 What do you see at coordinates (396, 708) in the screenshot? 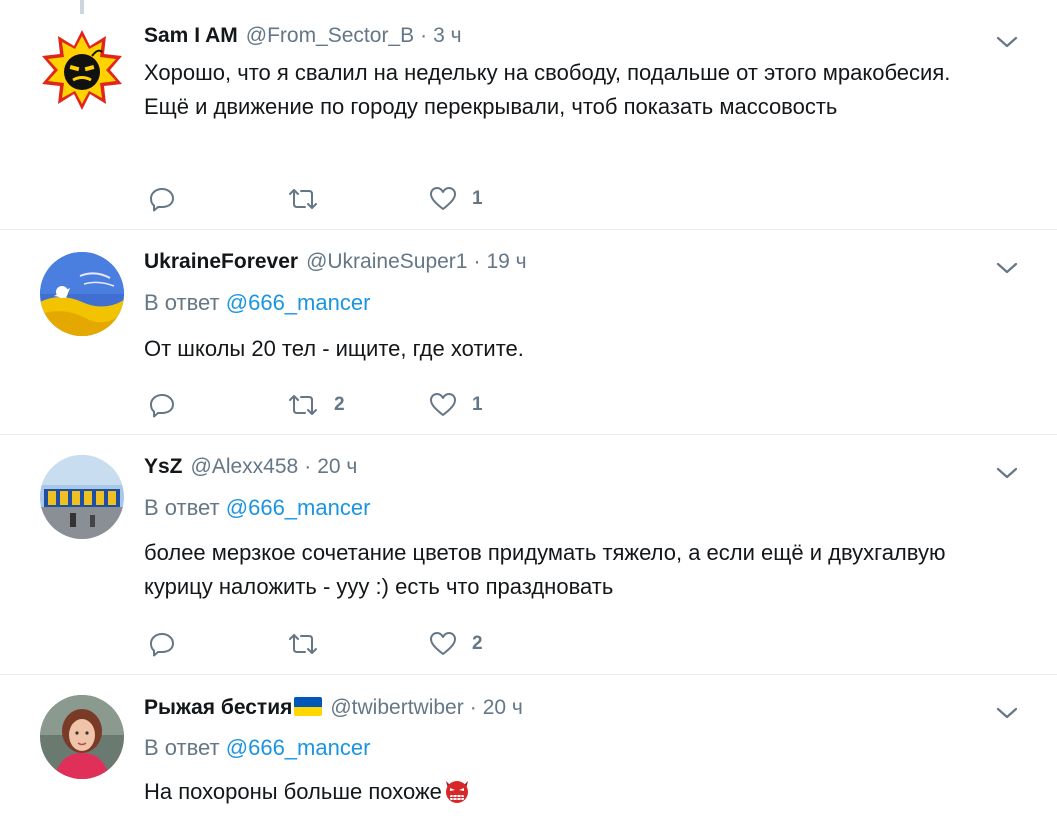
I see `user-handle: @twibertwiber` at bounding box center [396, 708].